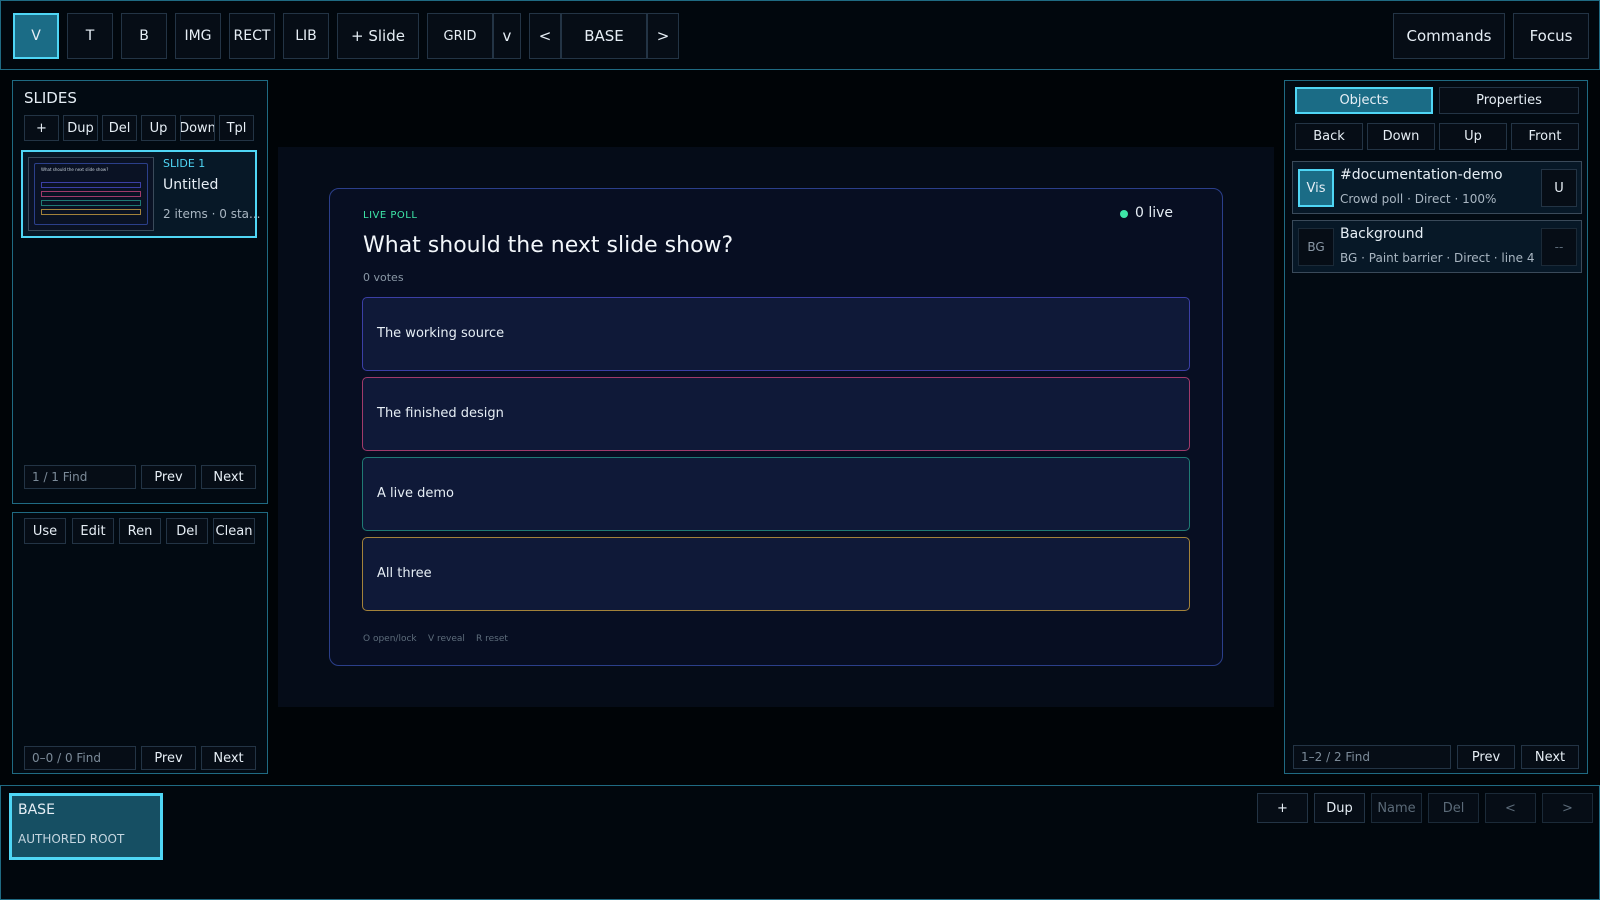 The width and height of the screenshot is (1600, 900). I want to click on object-meta: Crowd poll · Direct · 100%, so click(1418, 199).